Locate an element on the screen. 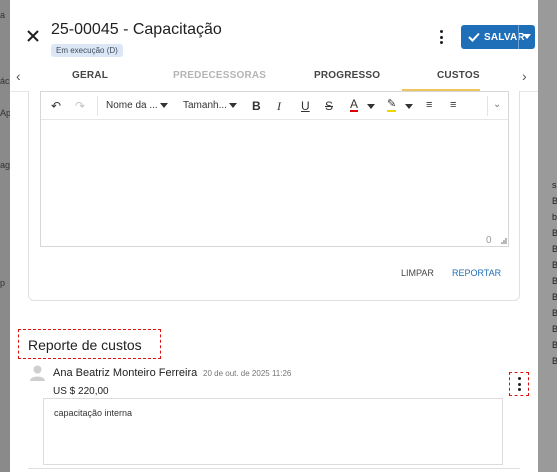  background-fragment: p is located at coordinates (3, 283).